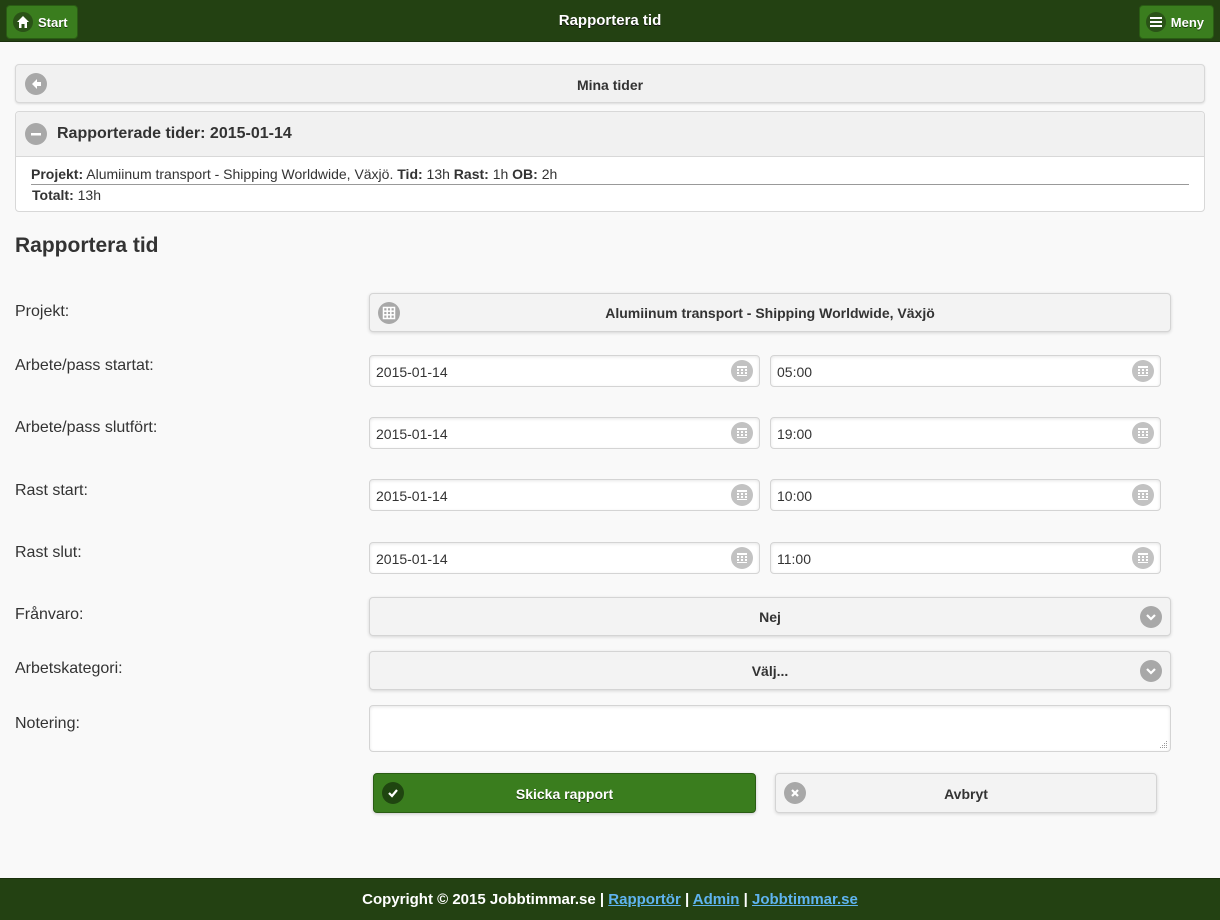 This screenshot has height=920, width=1220. What do you see at coordinates (770, 728) in the screenshot?
I see `note-textarea` at bounding box center [770, 728].